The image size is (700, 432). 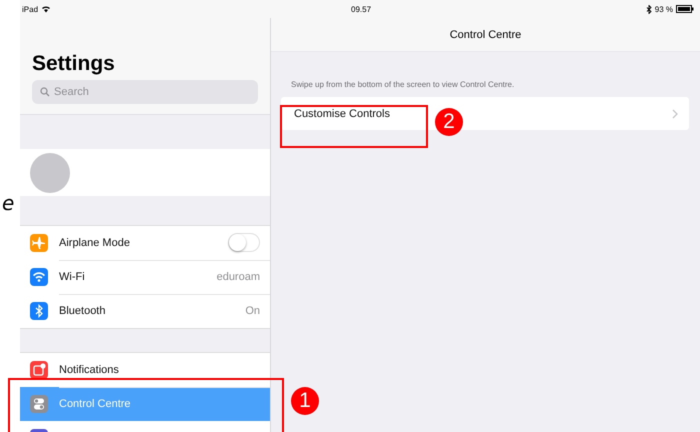 I want to click on bluetooth-icon, so click(x=649, y=9).